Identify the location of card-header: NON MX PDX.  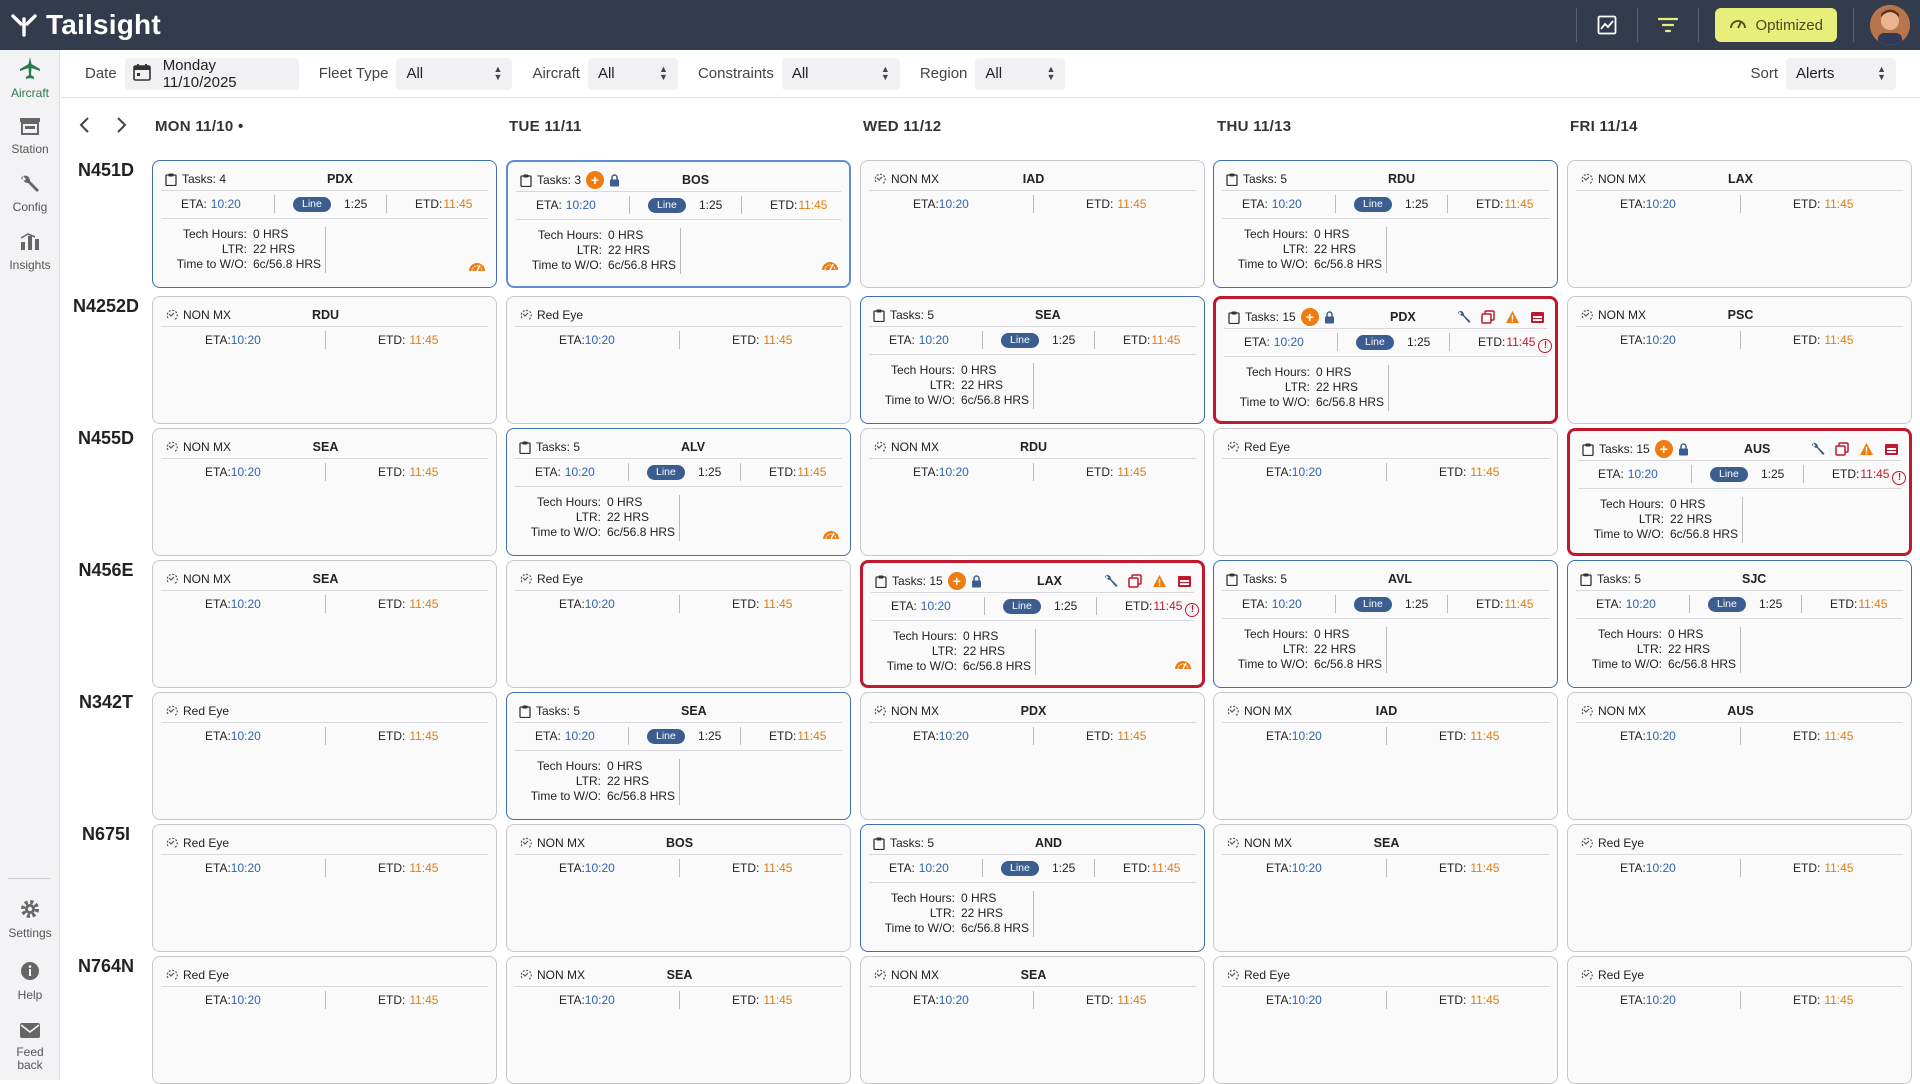
(1033, 711).